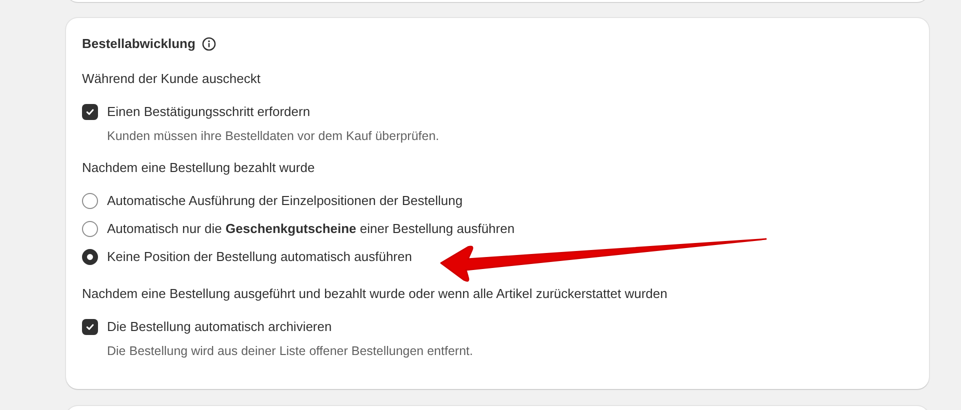  Describe the element at coordinates (219, 327) in the screenshot. I see `option-label: Die Bestellung automatisch archivieren` at that location.